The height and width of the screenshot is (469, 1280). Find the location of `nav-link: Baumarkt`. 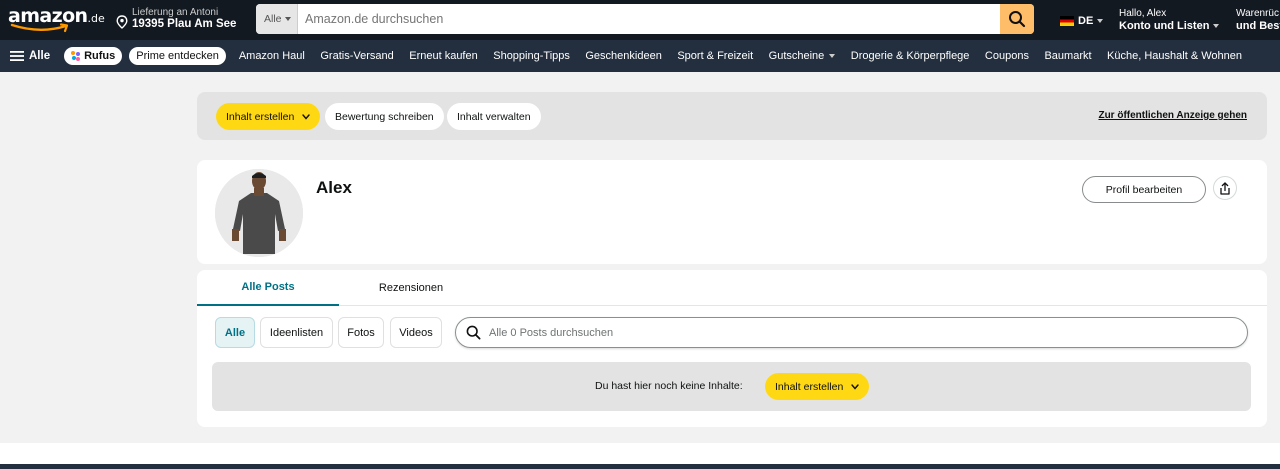

nav-link: Baumarkt is located at coordinates (1067, 56).